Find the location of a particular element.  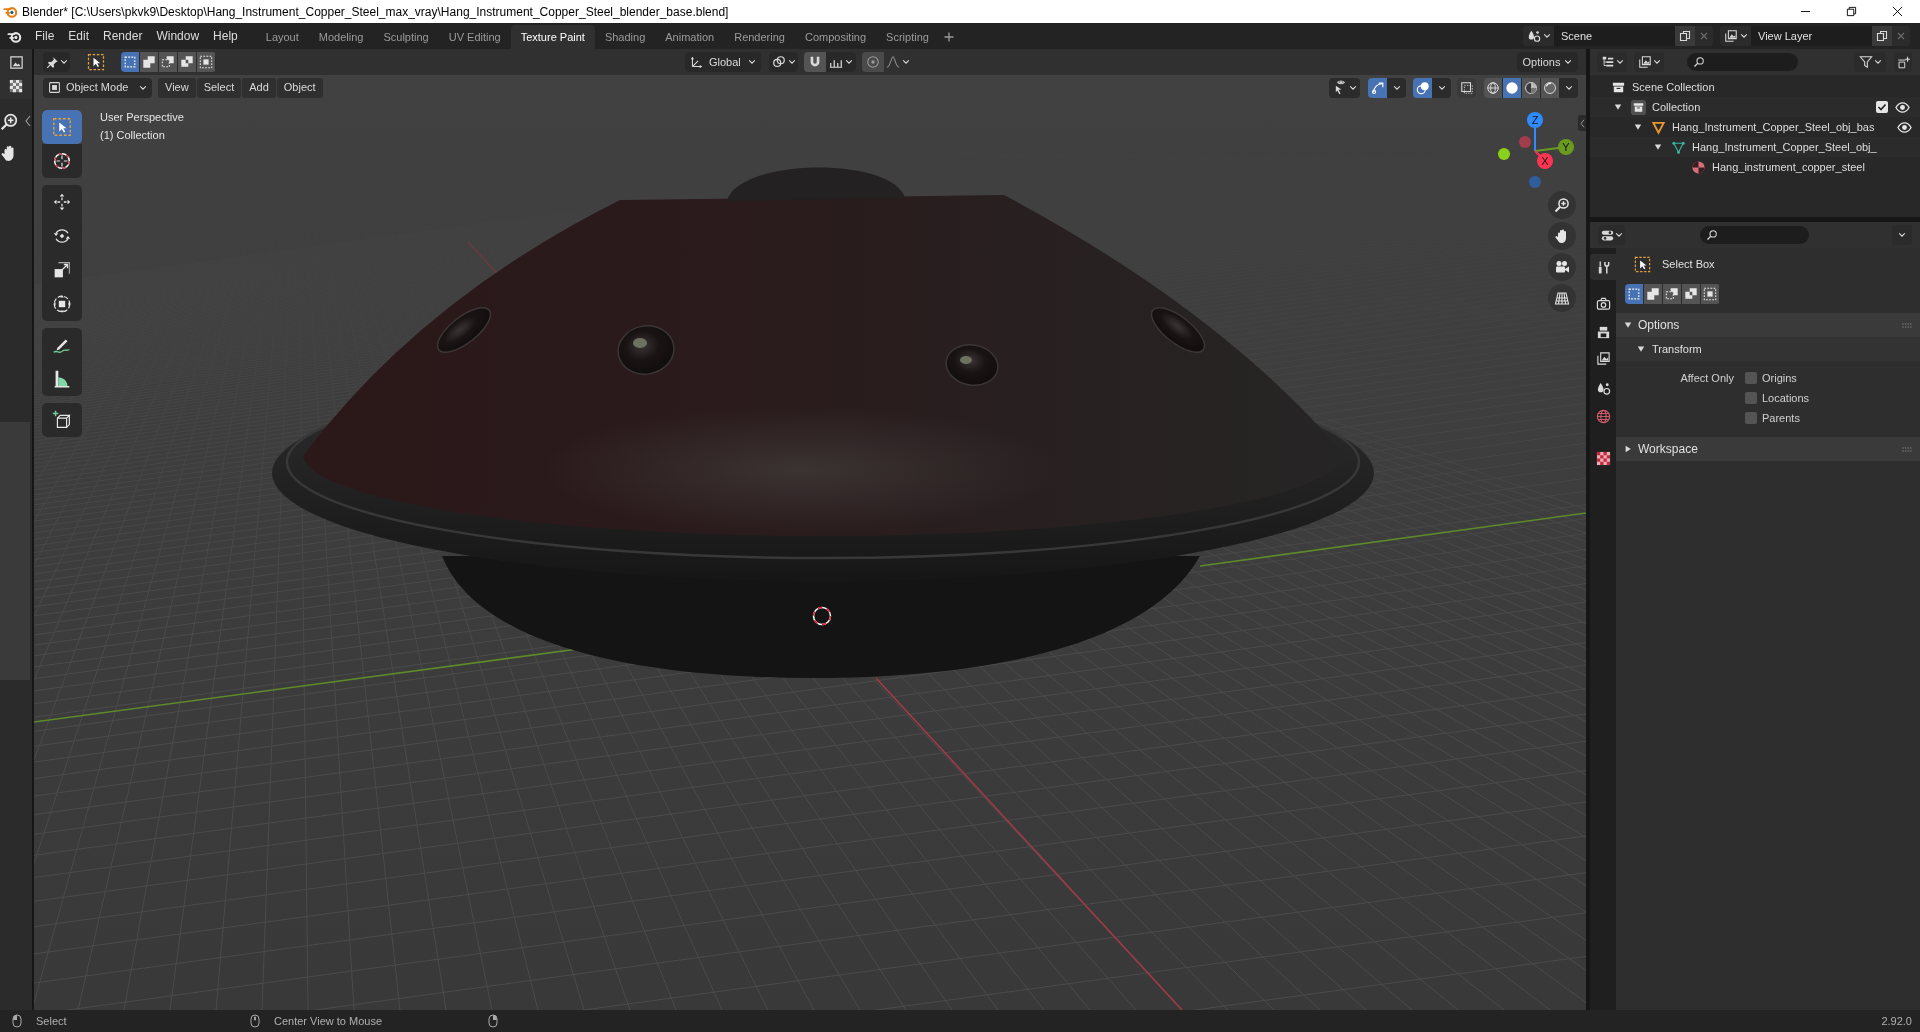

toggle-switches-icon is located at coordinates (1607, 235).